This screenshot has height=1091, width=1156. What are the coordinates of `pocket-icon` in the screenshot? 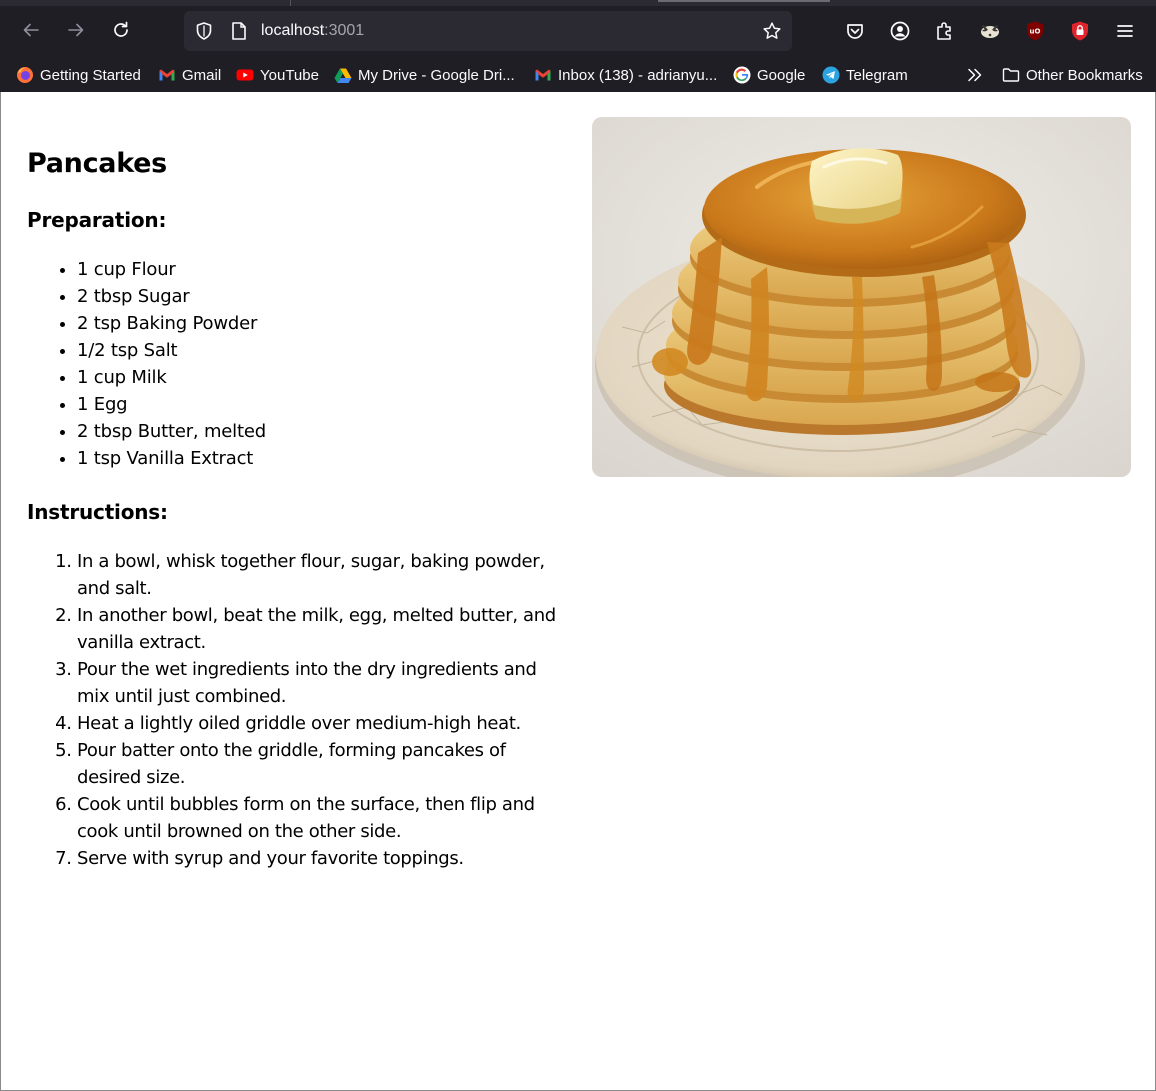 It's located at (855, 31).